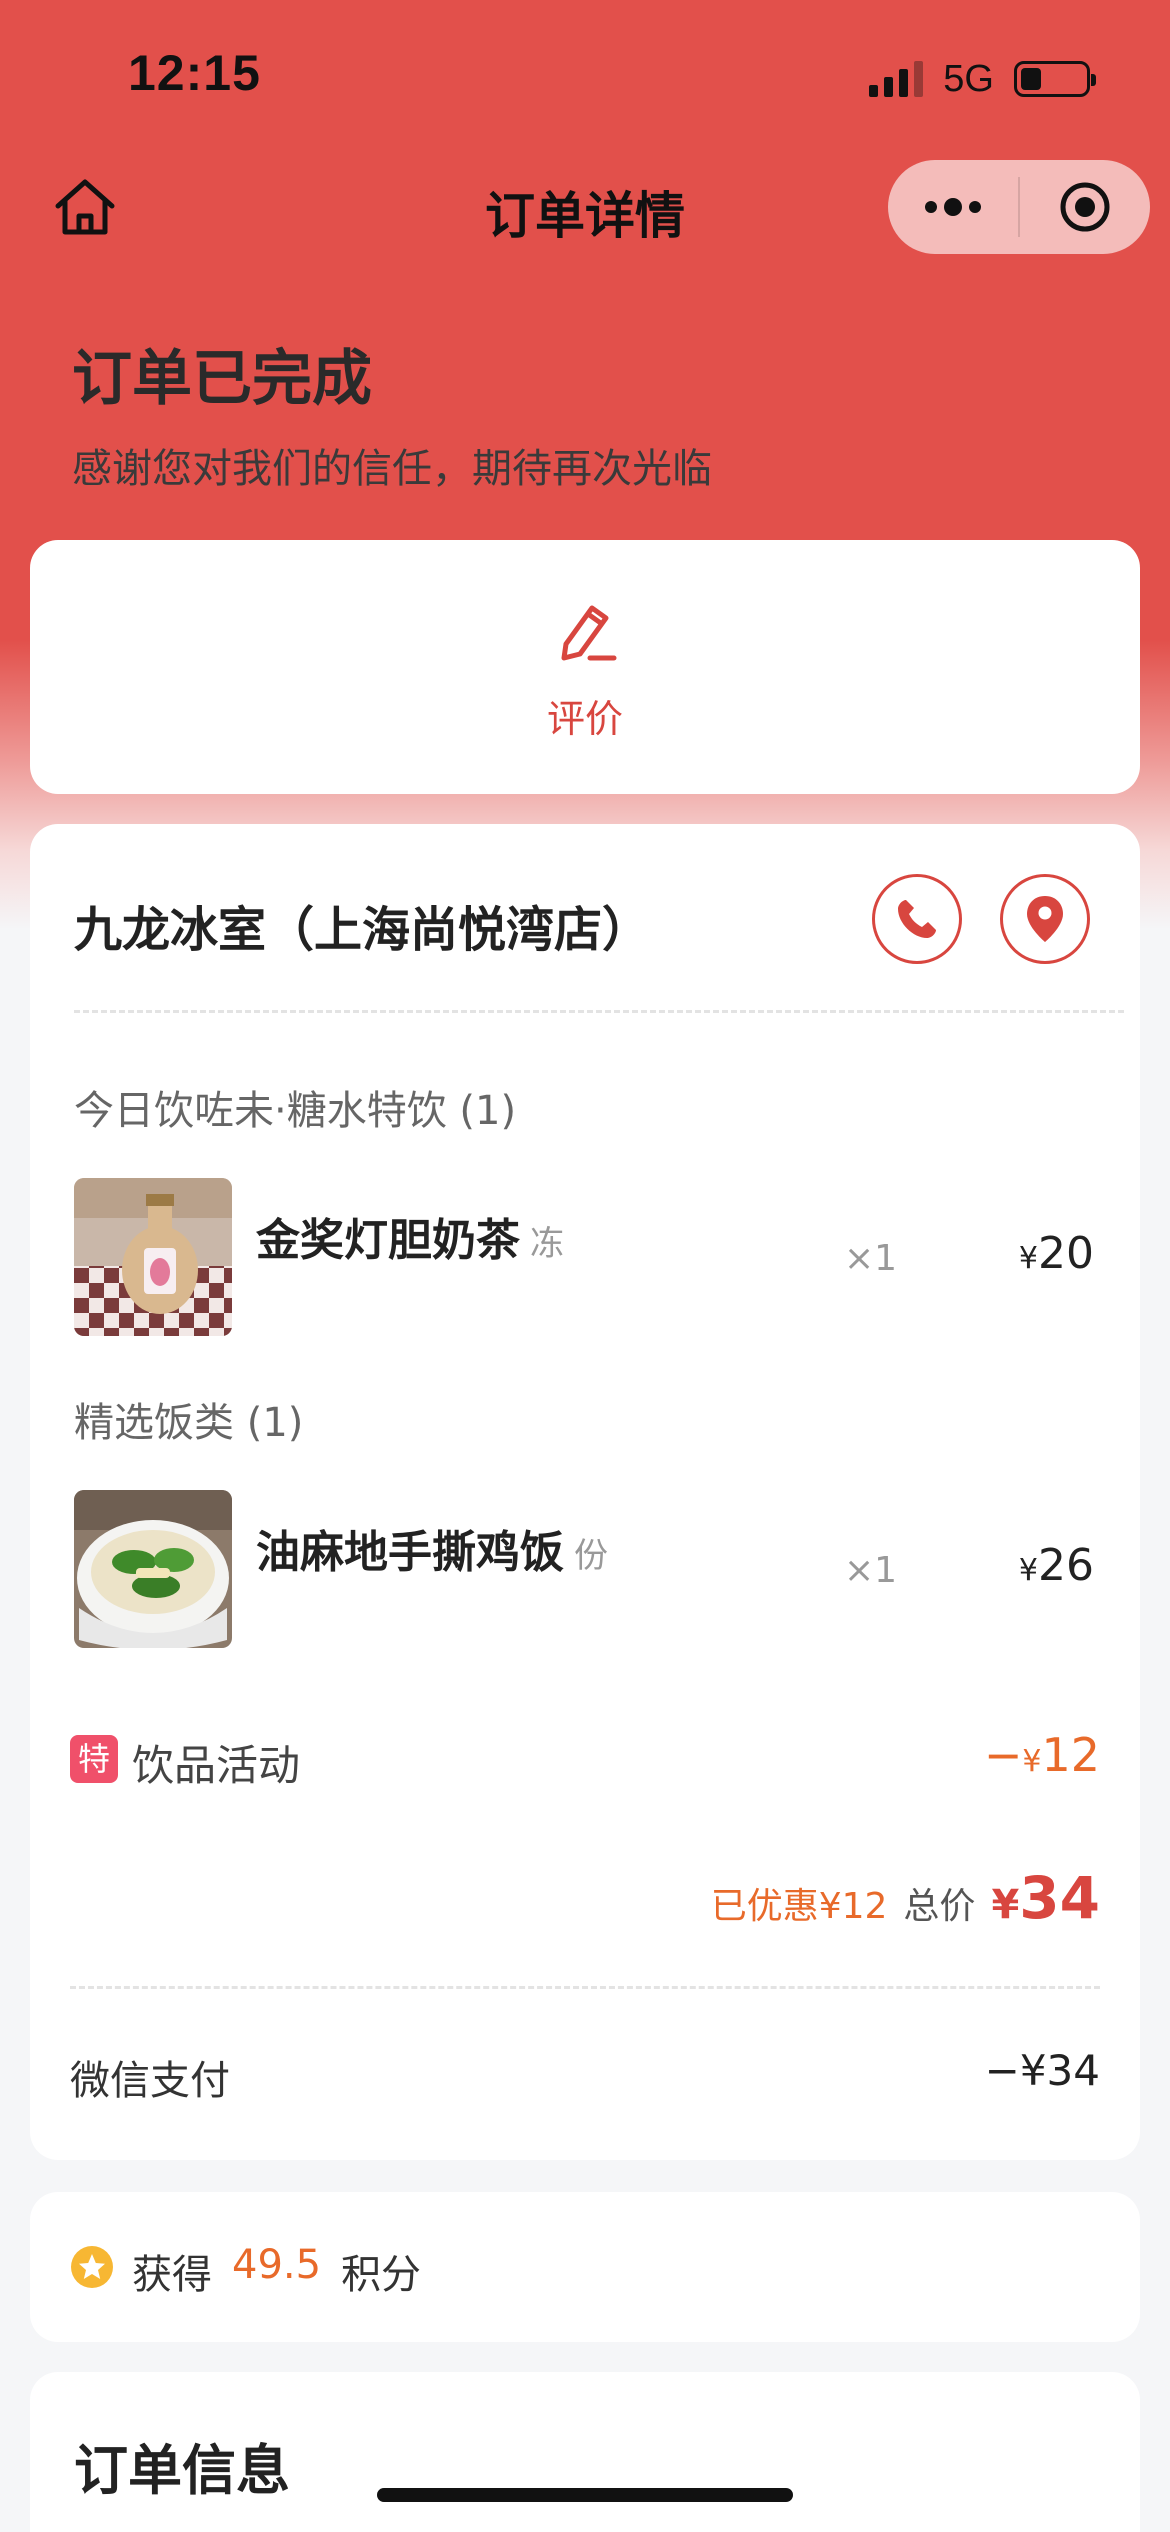 This screenshot has width=1170, height=2532. Describe the element at coordinates (1066, 1253) in the screenshot. I see `item-price-value: 20` at that location.